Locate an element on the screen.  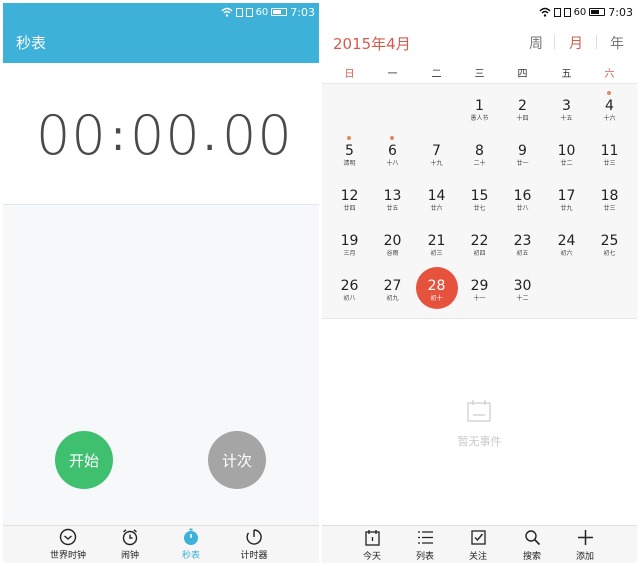
calendar-day: 13 廿五 is located at coordinates (392, 198).